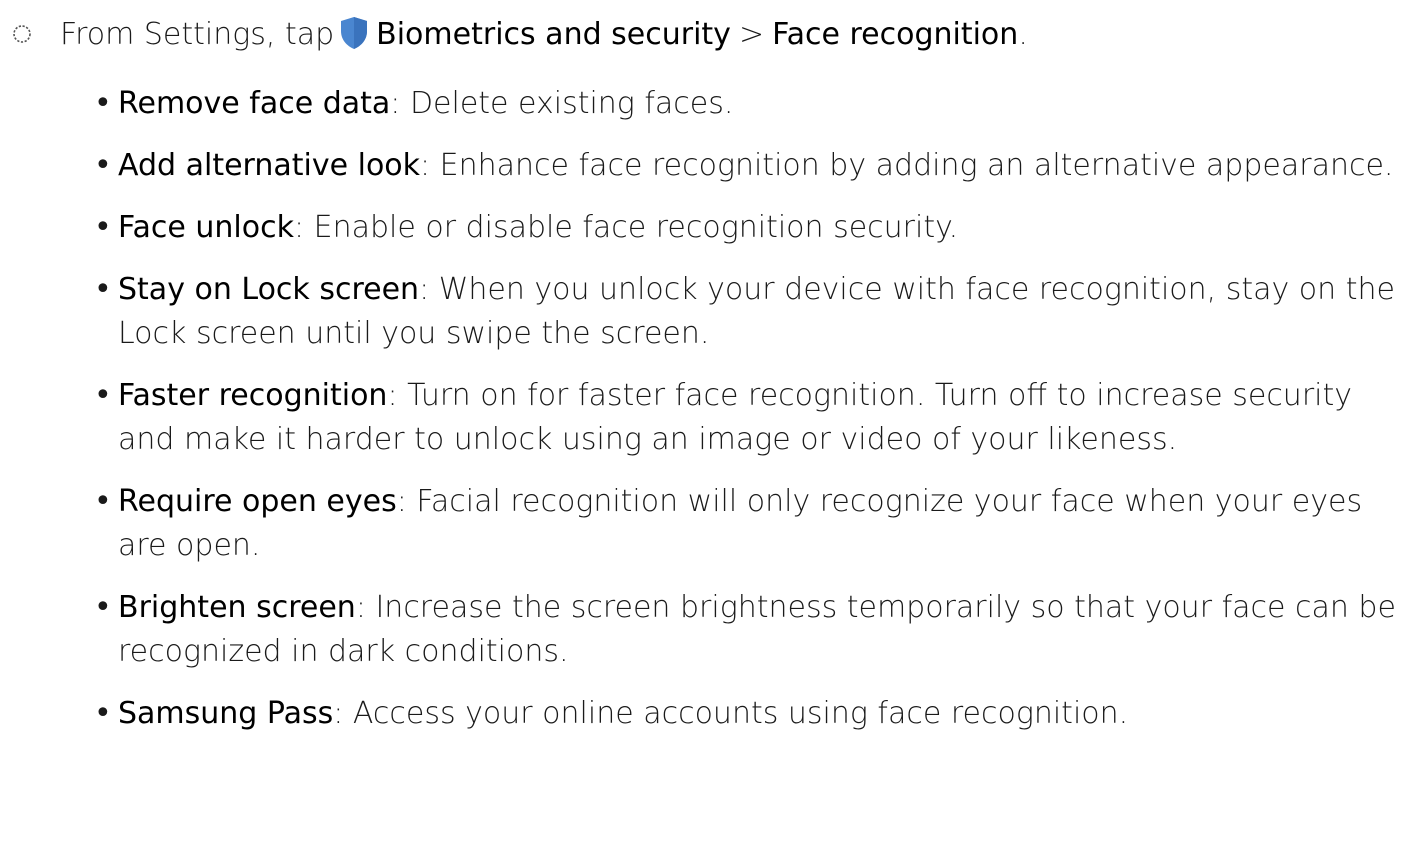 This screenshot has width=1427, height=846. I want to click on option-name: Samsung Pass, so click(226, 713).